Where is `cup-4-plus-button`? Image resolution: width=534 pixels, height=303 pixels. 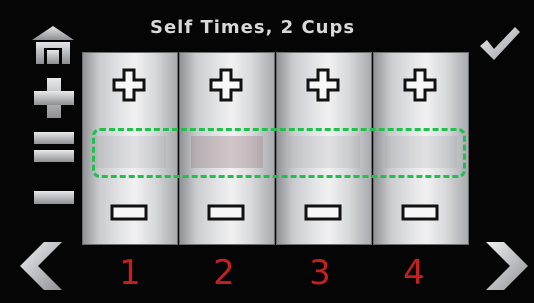 cup-4-plus-button is located at coordinates (420, 85).